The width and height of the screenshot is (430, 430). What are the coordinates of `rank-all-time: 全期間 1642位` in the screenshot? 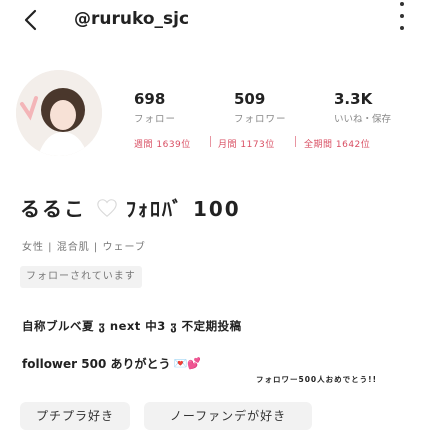 It's located at (337, 145).